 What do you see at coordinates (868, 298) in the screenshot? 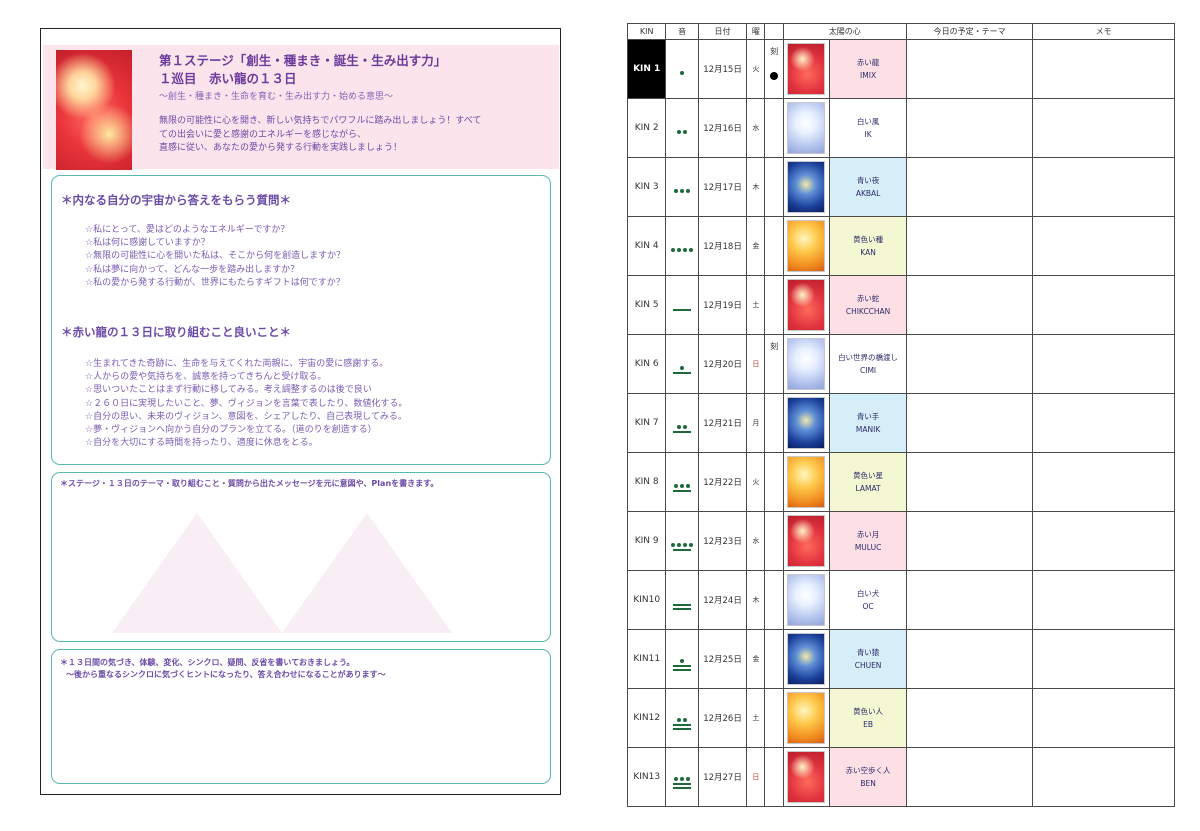
I see `seal-name-ja: 赤い蛇` at bounding box center [868, 298].